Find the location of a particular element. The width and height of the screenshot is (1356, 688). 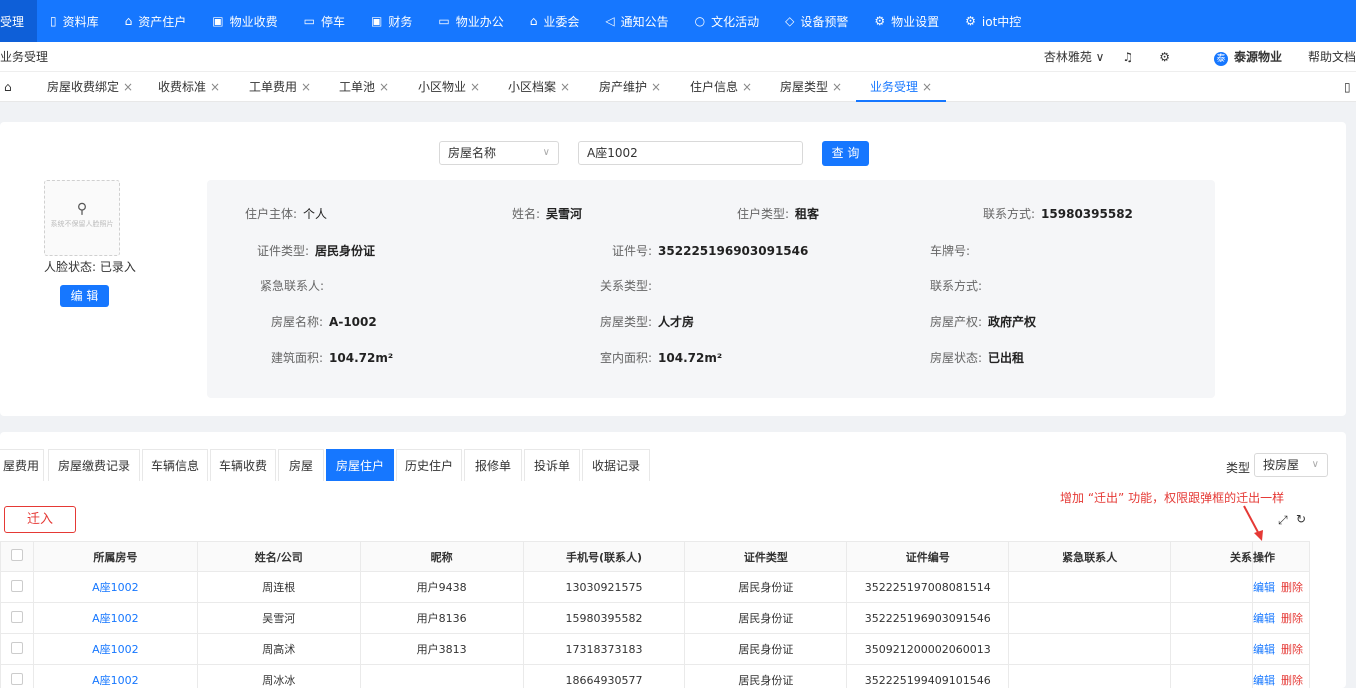

col-phone: 手机号(联系人) is located at coordinates (604, 556).